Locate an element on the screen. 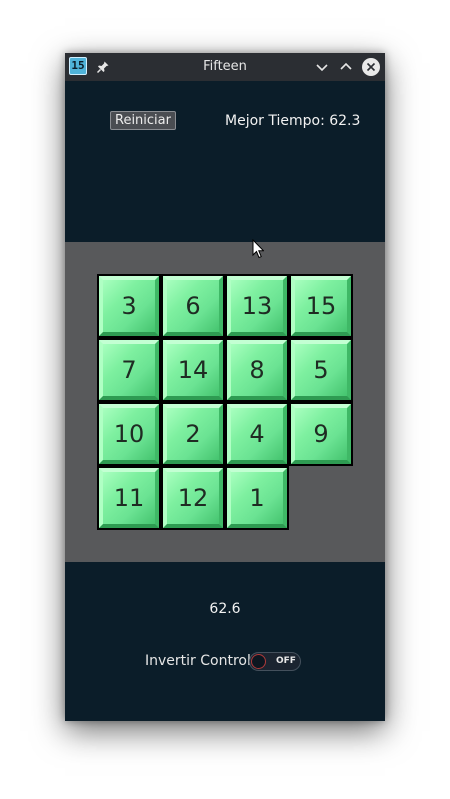 This screenshot has width=450, height=799. tile-number: 12 is located at coordinates (193, 498).